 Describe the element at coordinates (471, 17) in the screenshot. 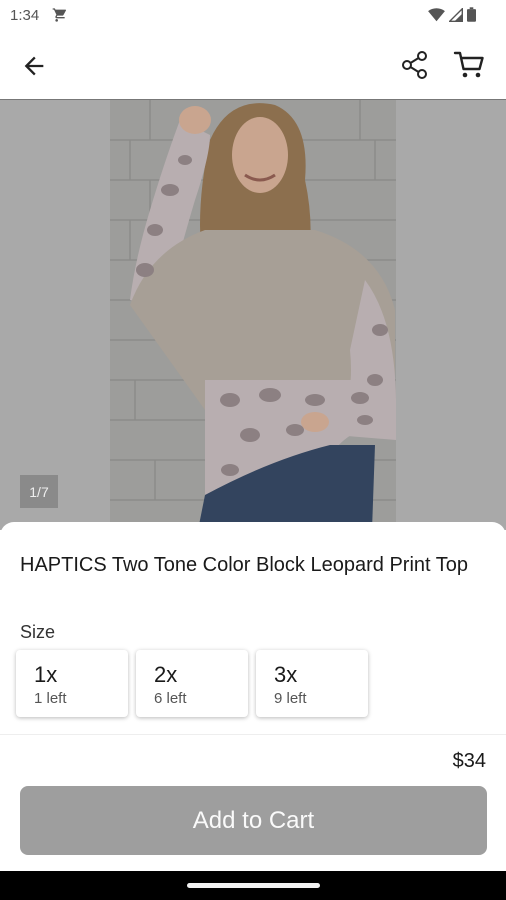

I see `battery-icon` at that location.